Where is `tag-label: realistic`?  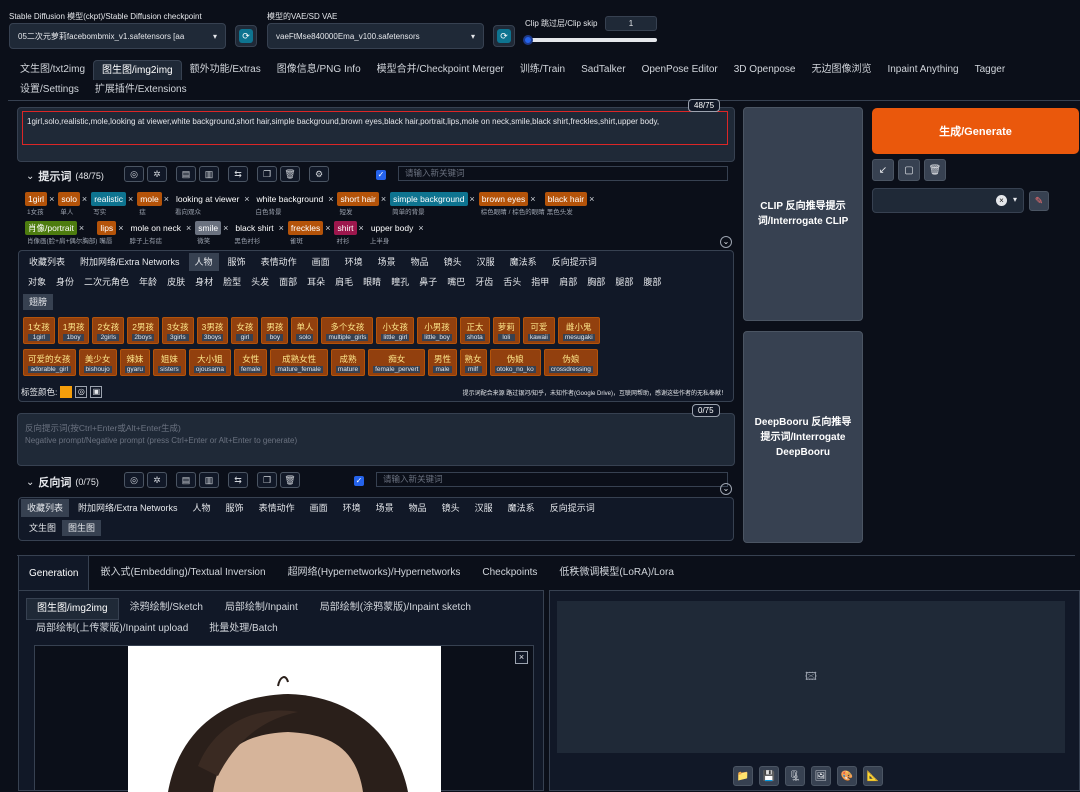
tag-label: realistic is located at coordinates (108, 199).